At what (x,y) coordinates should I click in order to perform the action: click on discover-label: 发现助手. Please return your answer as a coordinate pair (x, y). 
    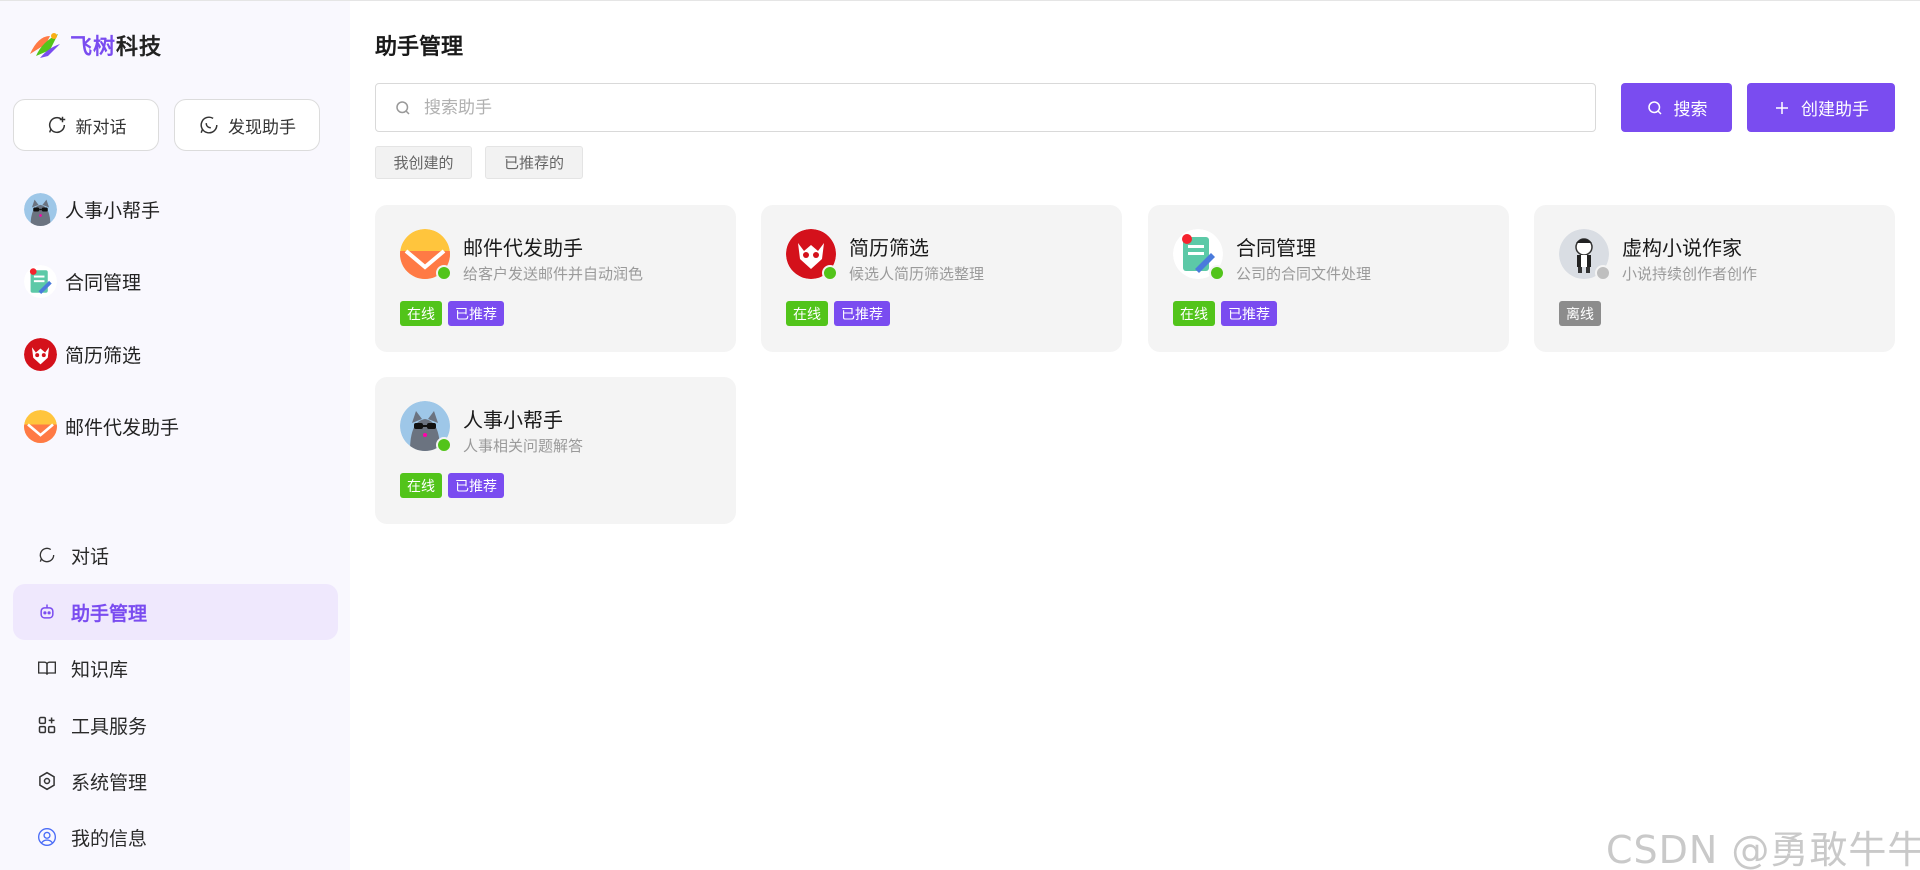
    Looking at the image, I should click on (262, 127).